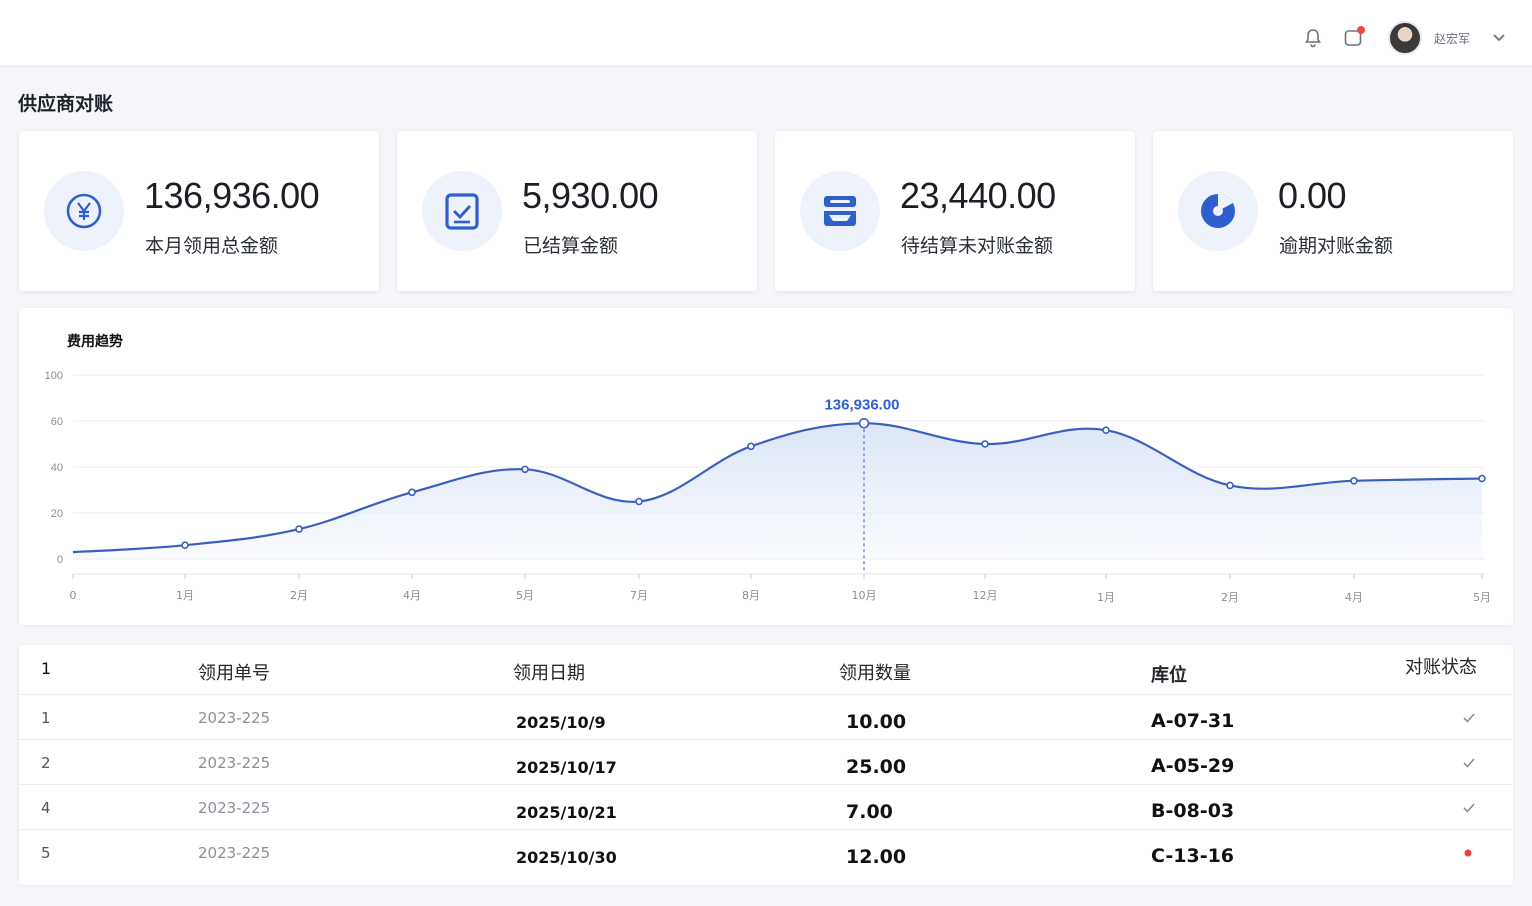 The width and height of the screenshot is (1532, 906). Describe the element at coordinates (571, 246) in the screenshot. I see `stat-label: 已结算金额` at that location.